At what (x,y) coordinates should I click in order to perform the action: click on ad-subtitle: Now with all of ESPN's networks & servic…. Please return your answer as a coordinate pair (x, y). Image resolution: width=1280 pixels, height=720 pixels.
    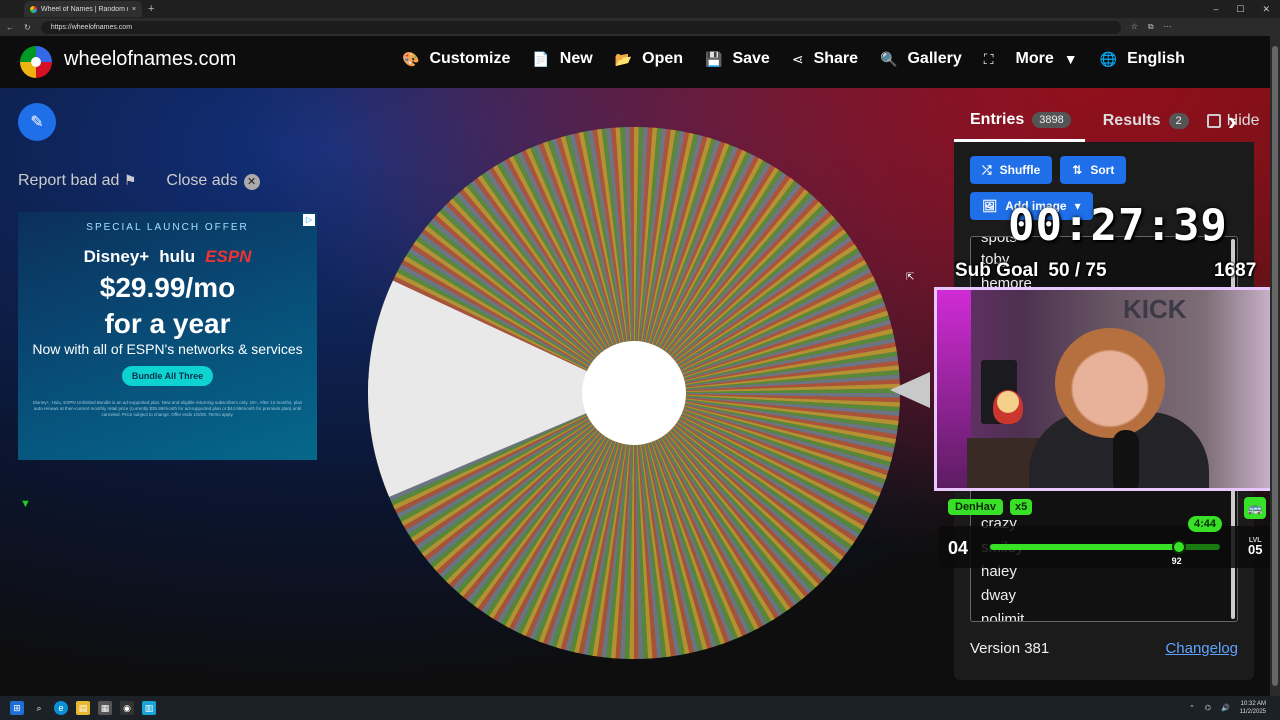
    Looking at the image, I should click on (167, 349).